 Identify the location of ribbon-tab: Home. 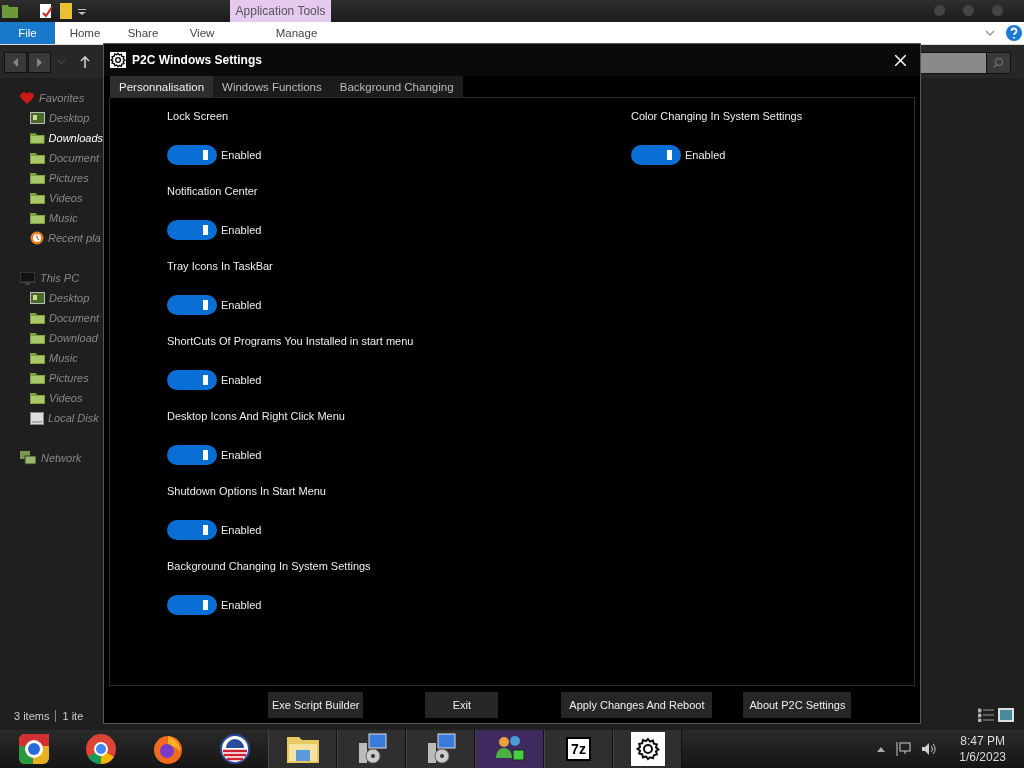
(85, 33).